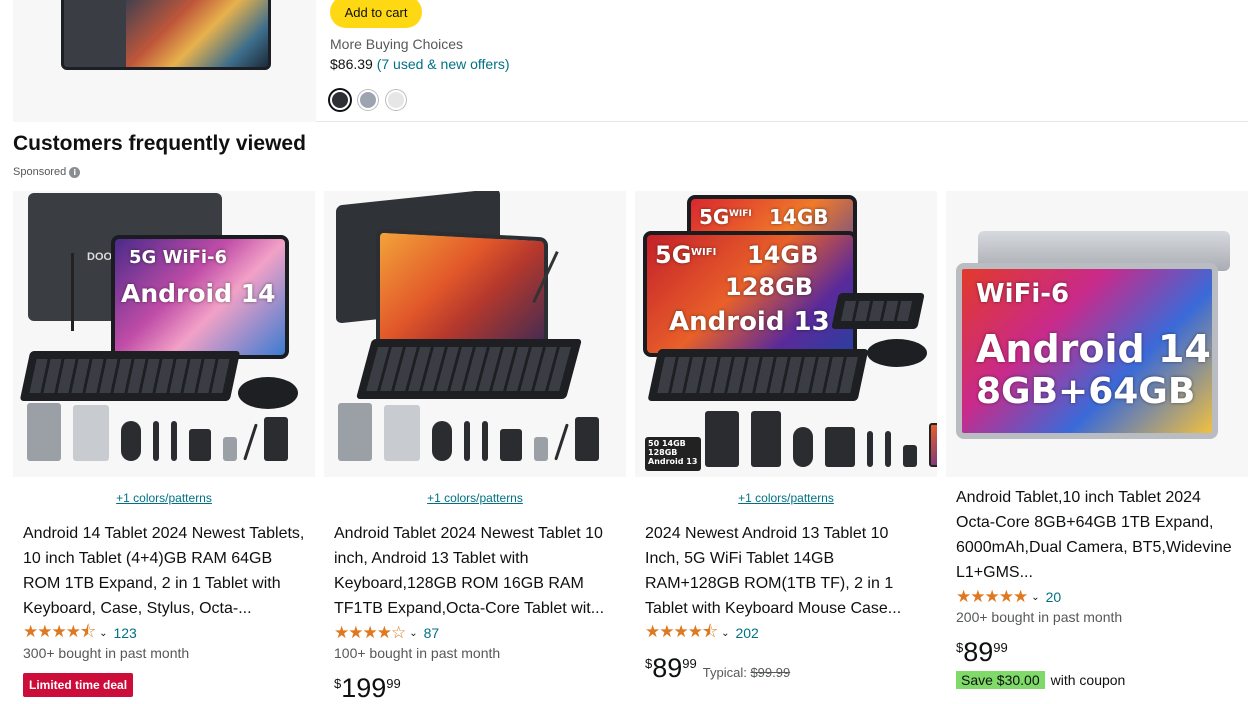  Describe the element at coordinates (164, 632) in the screenshot. I see `rating-row: ★★★★⯪ ⌄ 123` at that location.